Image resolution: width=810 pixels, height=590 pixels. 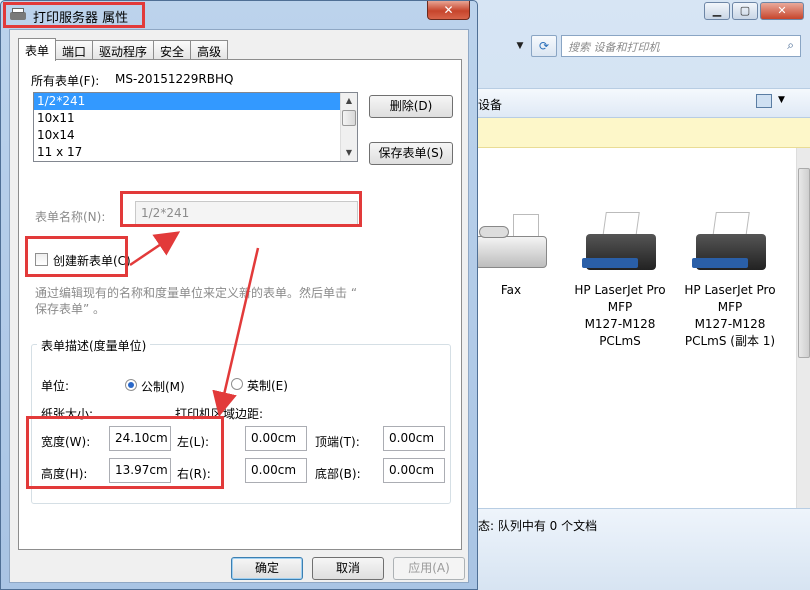 What do you see at coordinates (781, 100) in the screenshot?
I see `view-dropdown-icon: ▼` at bounding box center [781, 100].